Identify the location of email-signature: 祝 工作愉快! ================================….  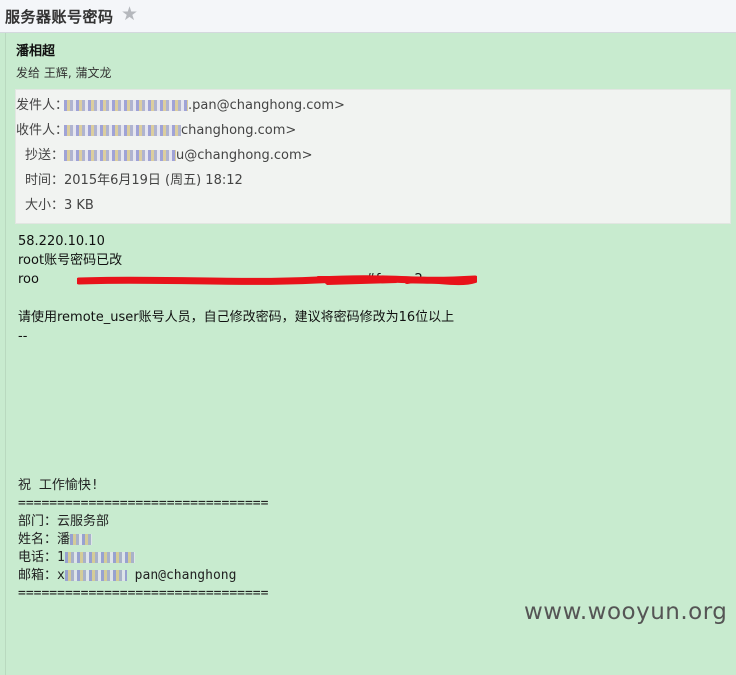
(143, 540).